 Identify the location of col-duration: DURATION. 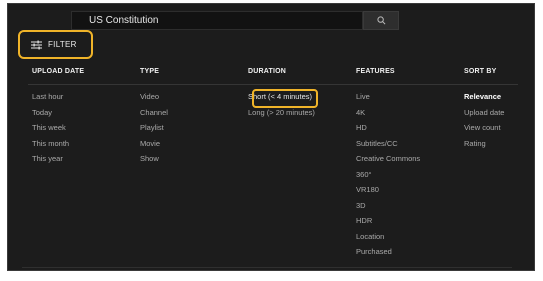
(267, 74).